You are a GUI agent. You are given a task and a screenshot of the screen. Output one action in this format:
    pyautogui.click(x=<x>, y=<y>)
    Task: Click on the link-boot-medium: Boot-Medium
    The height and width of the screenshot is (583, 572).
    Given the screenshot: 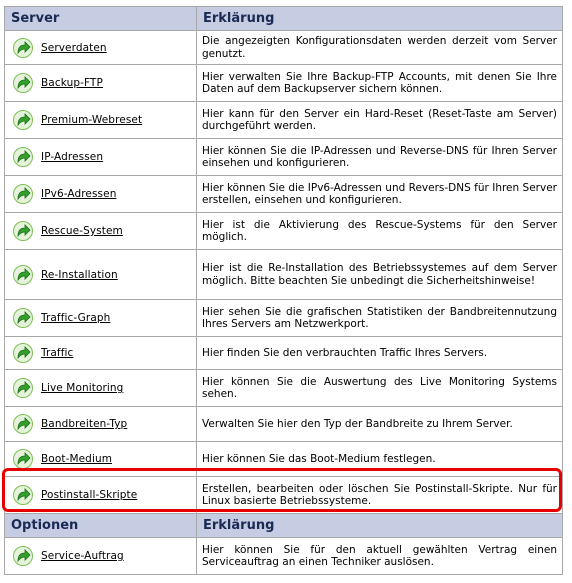 What is the action you would take?
    pyautogui.click(x=104, y=459)
    